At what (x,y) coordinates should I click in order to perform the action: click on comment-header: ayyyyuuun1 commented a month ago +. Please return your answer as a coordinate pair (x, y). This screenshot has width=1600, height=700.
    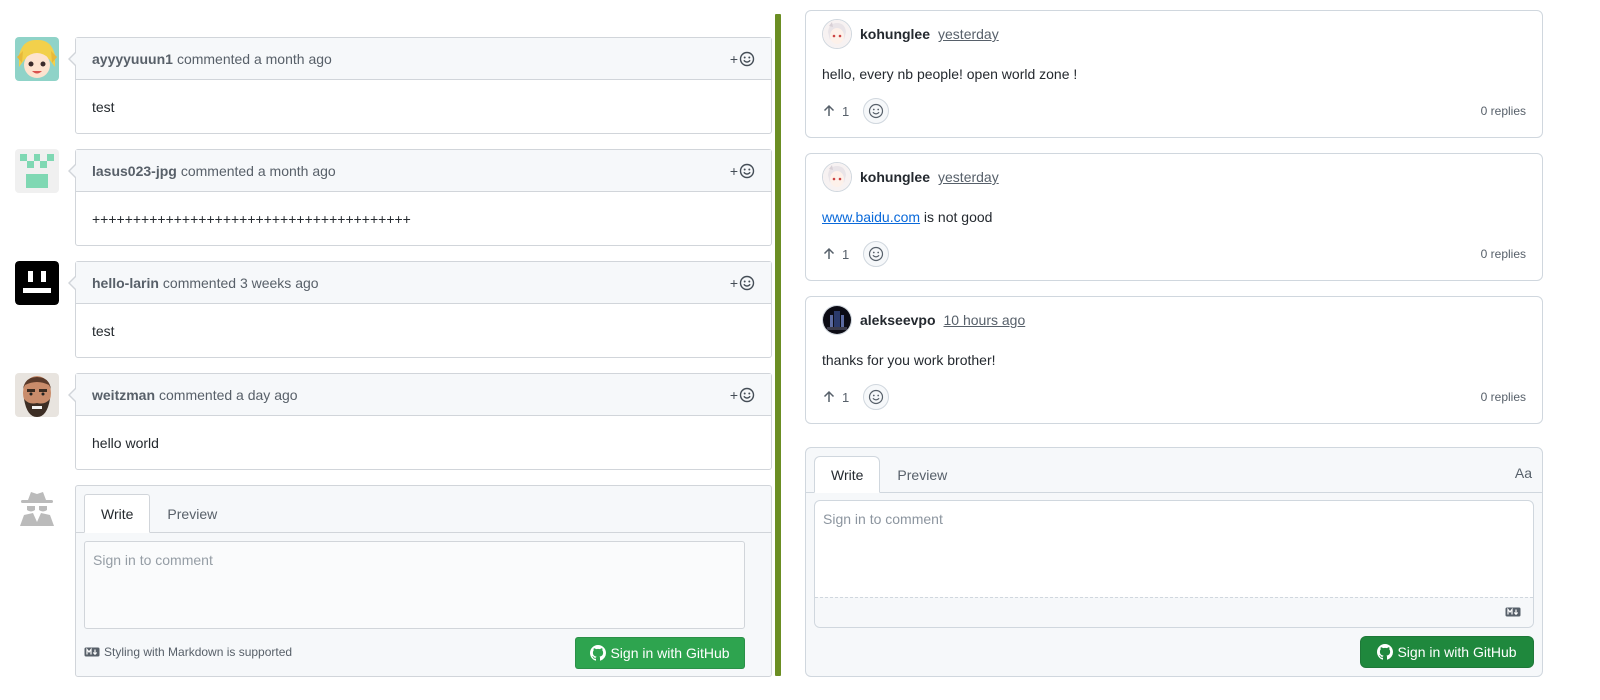
    Looking at the image, I should click on (423, 59).